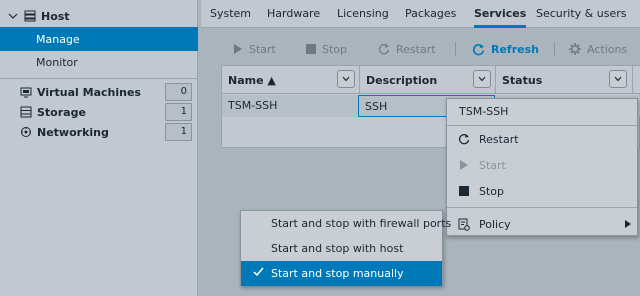 This screenshot has width=640, height=296. I want to click on sidebar-item-networking: Networking 1, so click(99, 132).